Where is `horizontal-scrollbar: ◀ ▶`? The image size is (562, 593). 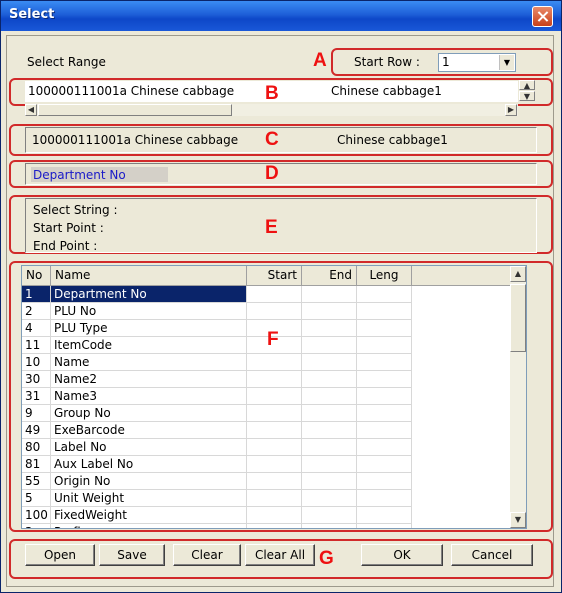
horizontal-scrollbar: ◀ ▶ is located at coordinates (271, 110).